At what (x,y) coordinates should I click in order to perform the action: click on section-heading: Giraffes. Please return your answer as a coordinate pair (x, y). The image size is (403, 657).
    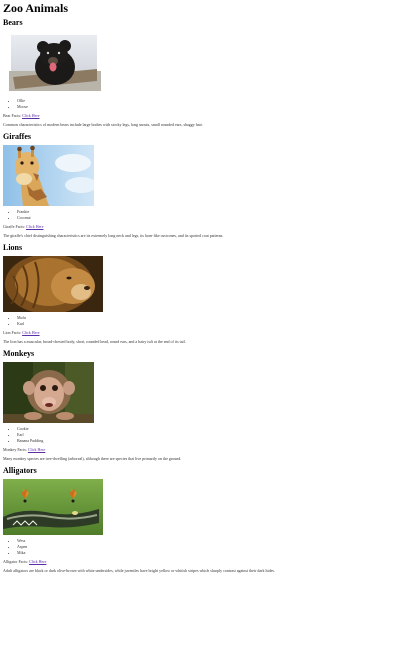
    Looking at the image, I should click on (17, 136).